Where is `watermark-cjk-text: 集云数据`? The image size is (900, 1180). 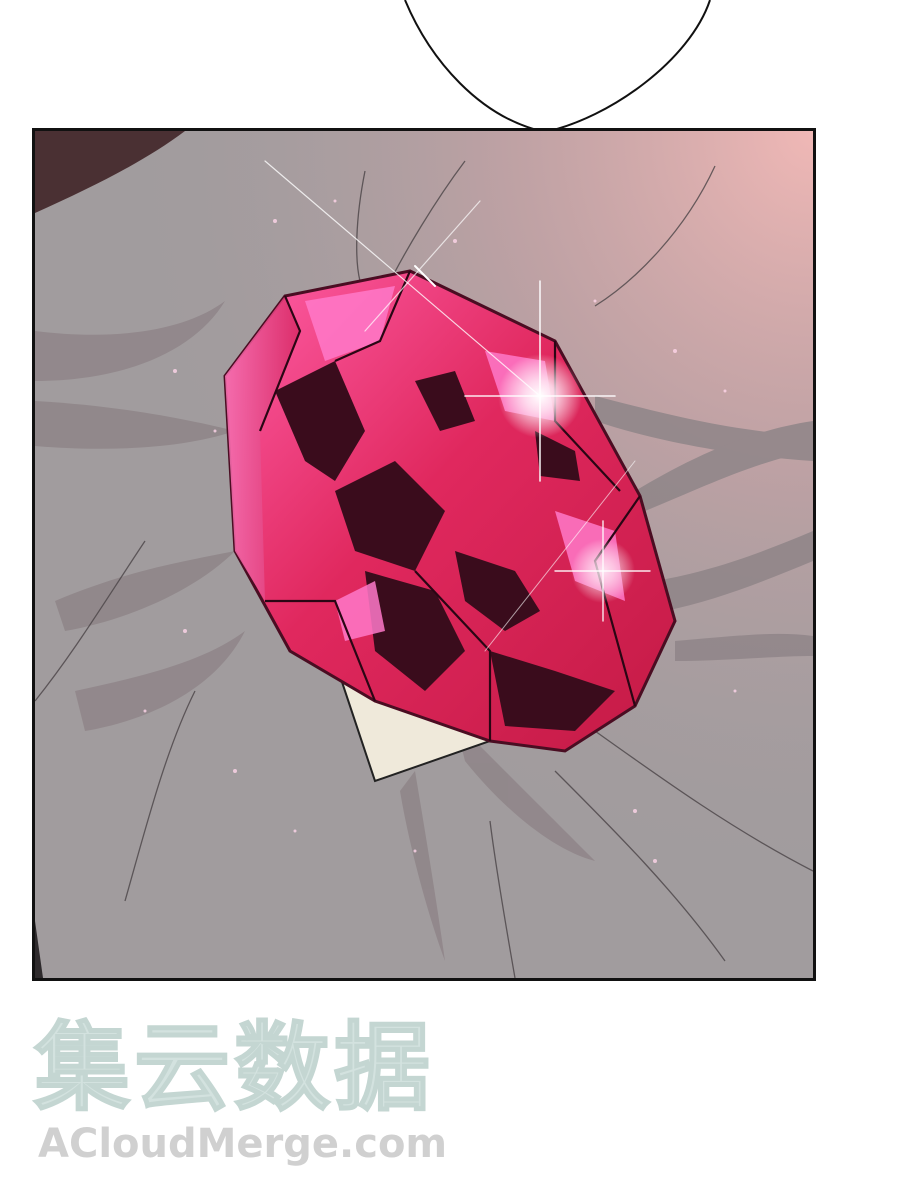 watermark-cjk-text: 集云数据 is located at coordinates (233, 1068).